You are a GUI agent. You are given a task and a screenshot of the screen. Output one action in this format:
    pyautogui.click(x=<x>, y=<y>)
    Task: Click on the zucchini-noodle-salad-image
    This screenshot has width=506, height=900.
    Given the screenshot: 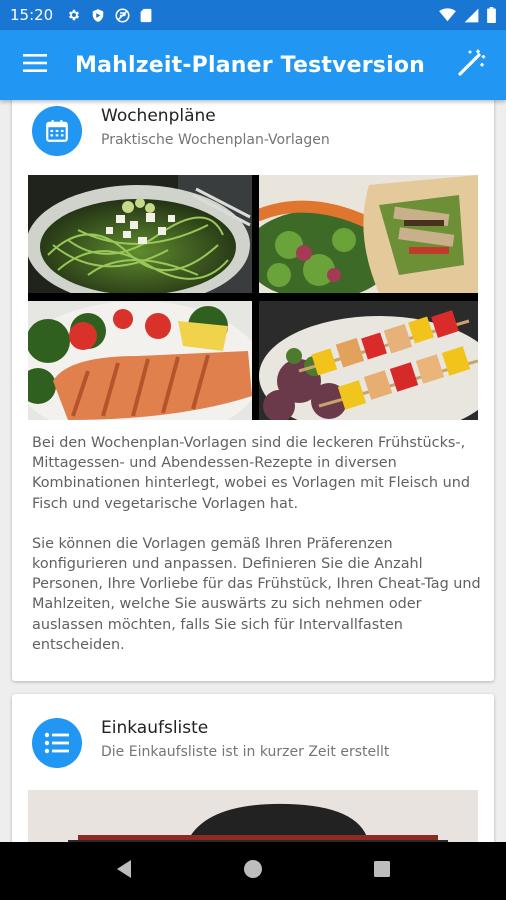 What is the action you would take?
    pyautogui.click(x=140, y=234)
    